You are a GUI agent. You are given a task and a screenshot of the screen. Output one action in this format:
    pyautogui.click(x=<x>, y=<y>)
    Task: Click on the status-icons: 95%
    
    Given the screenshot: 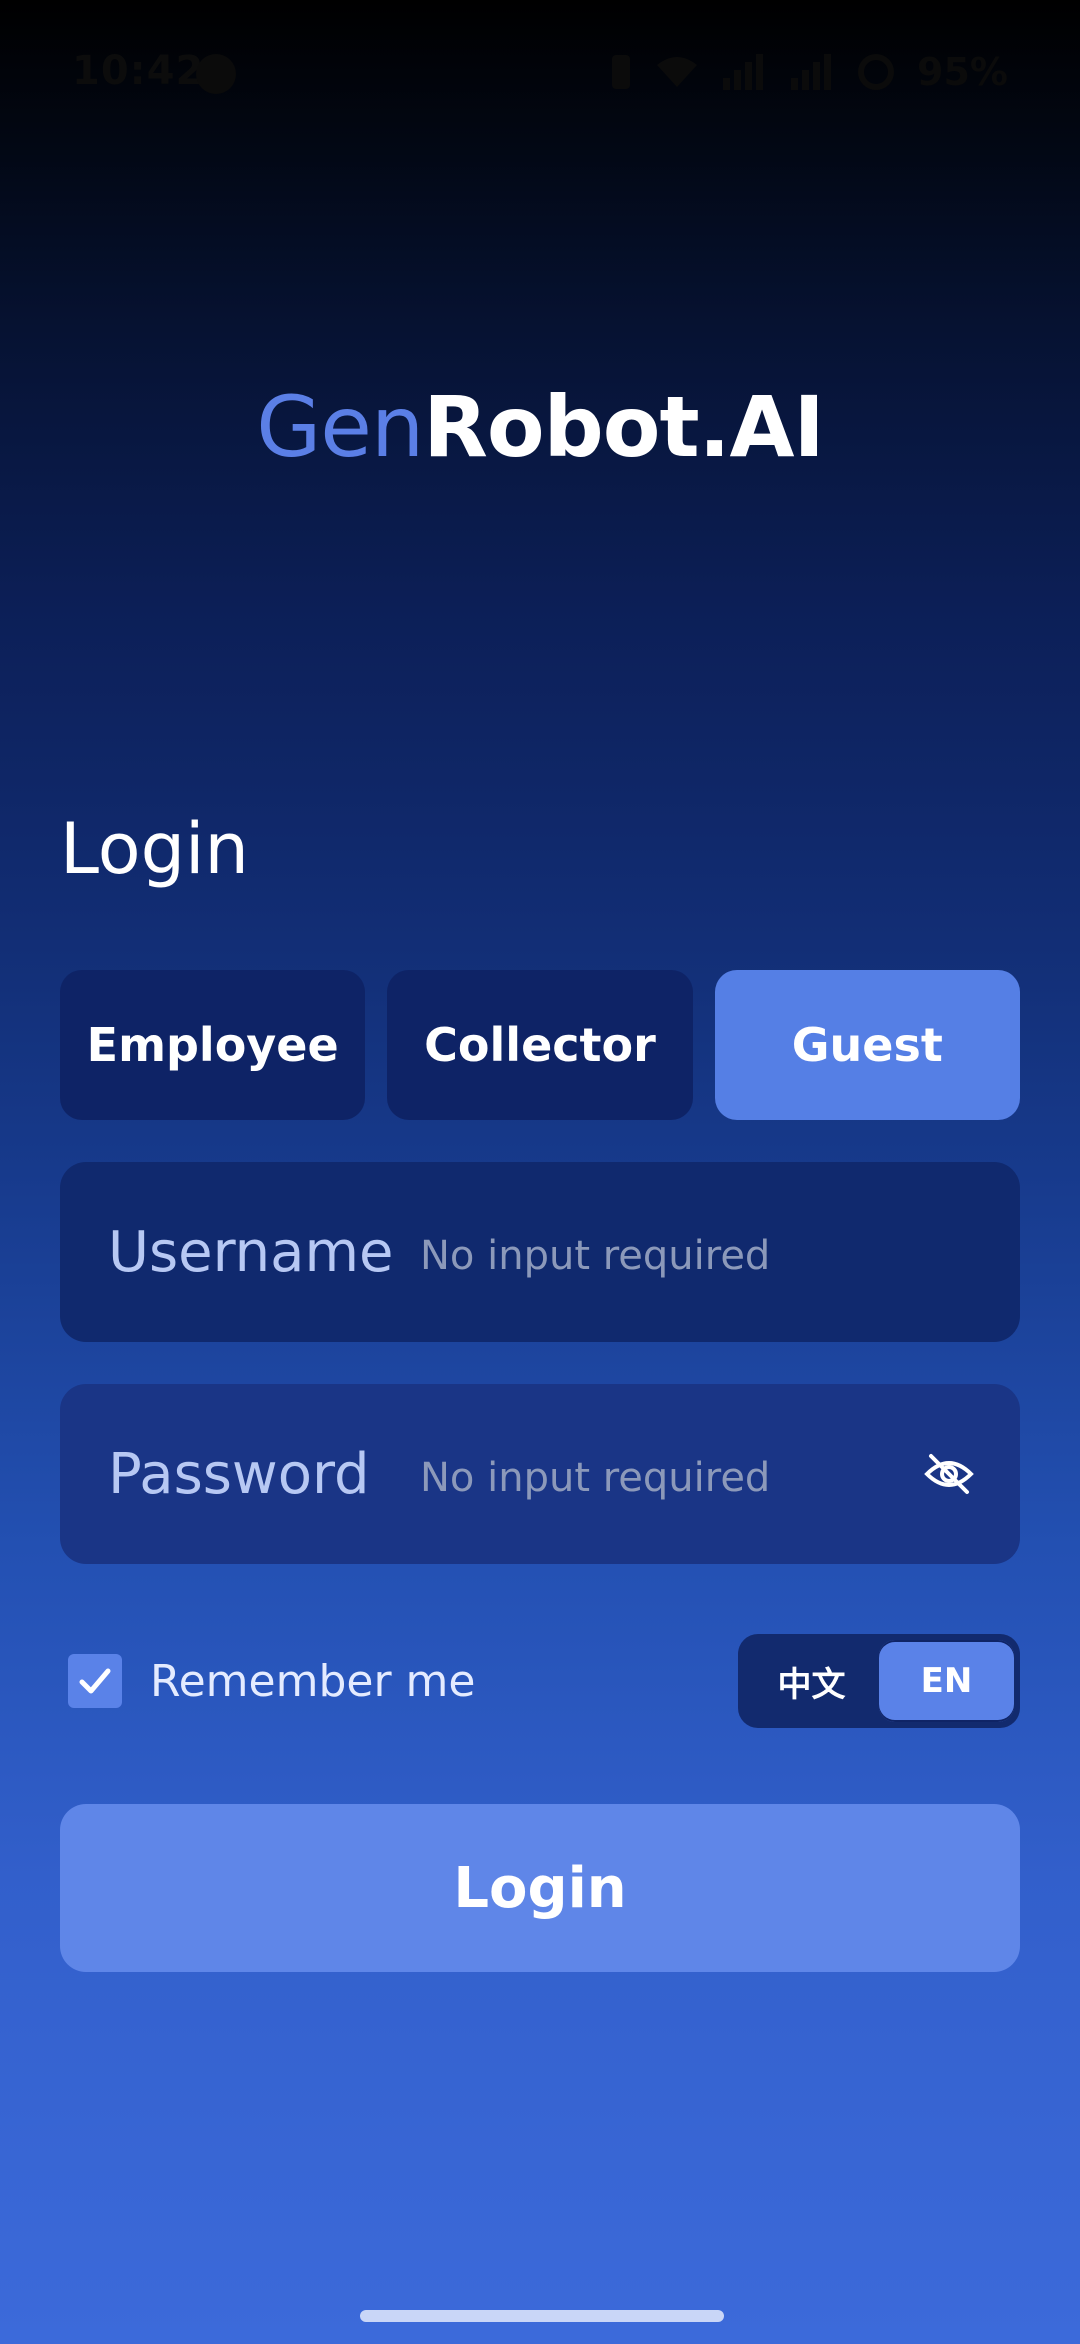 What is the action you would take?
    pyautogui.click(x=808, y=72)
    